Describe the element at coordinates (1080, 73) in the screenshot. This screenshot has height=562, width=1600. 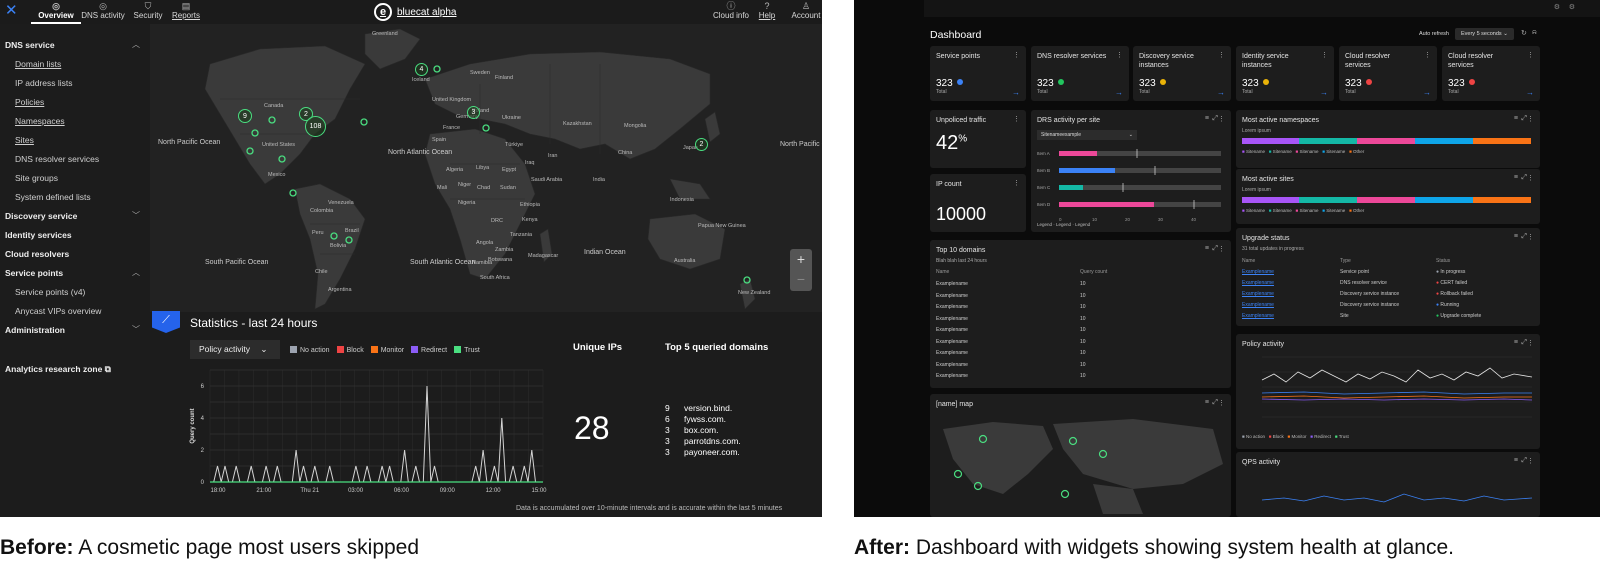
I see `kpi-card: DNS resolver services ⋮ 323 Total →` at that location.